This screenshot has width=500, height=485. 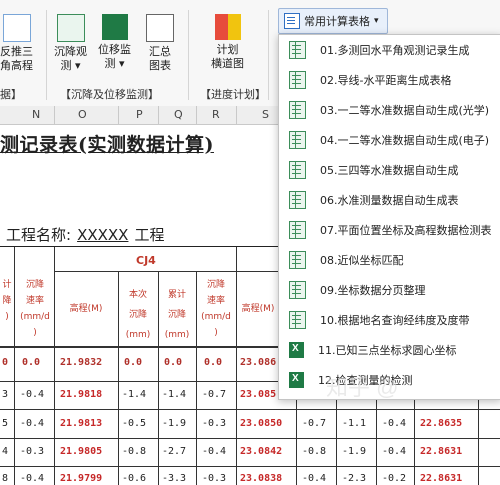 I want to click on point-label: CJ4, so click(x=146, y=260).